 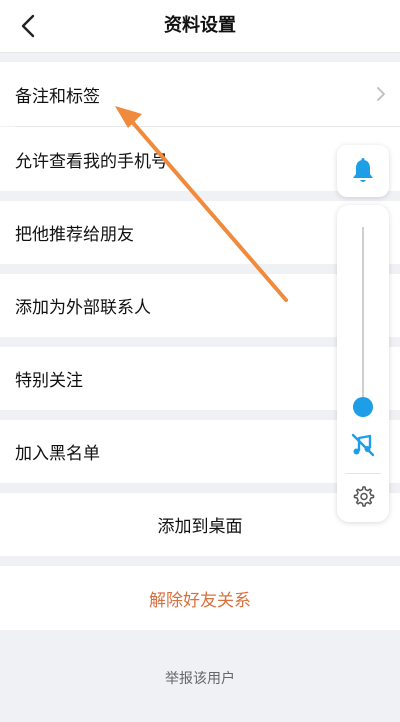 What do you see at coordinates (200, 679) in the screenshot?
I see `report-user-link: 举报该用户` at bounding box center [200, 679].